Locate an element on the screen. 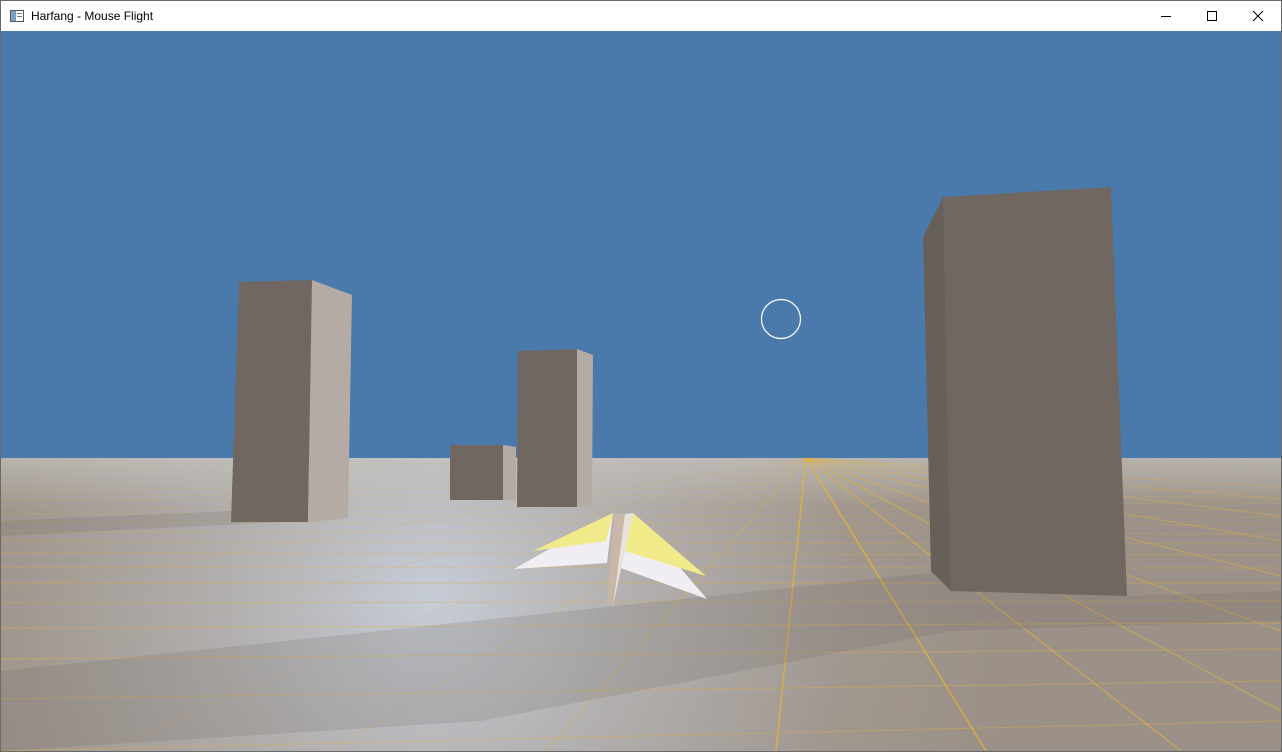 The height and width of the screenshot is (752, 1282). close-button is located at coordinates (1258, 16).